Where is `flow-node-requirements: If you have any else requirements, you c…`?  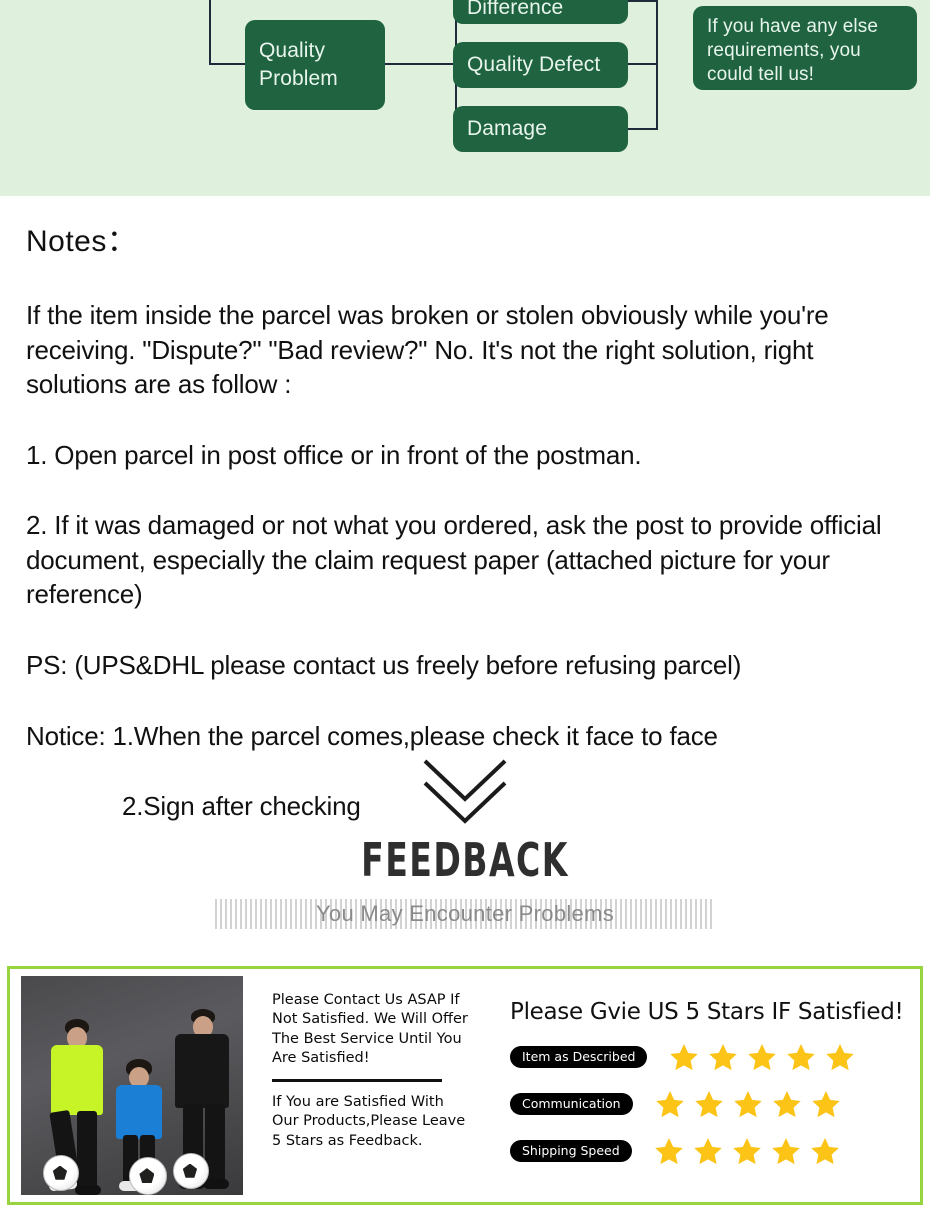
flow-node-requirements: If you have any else requirements, you c… is located at coordinates (805, 48).